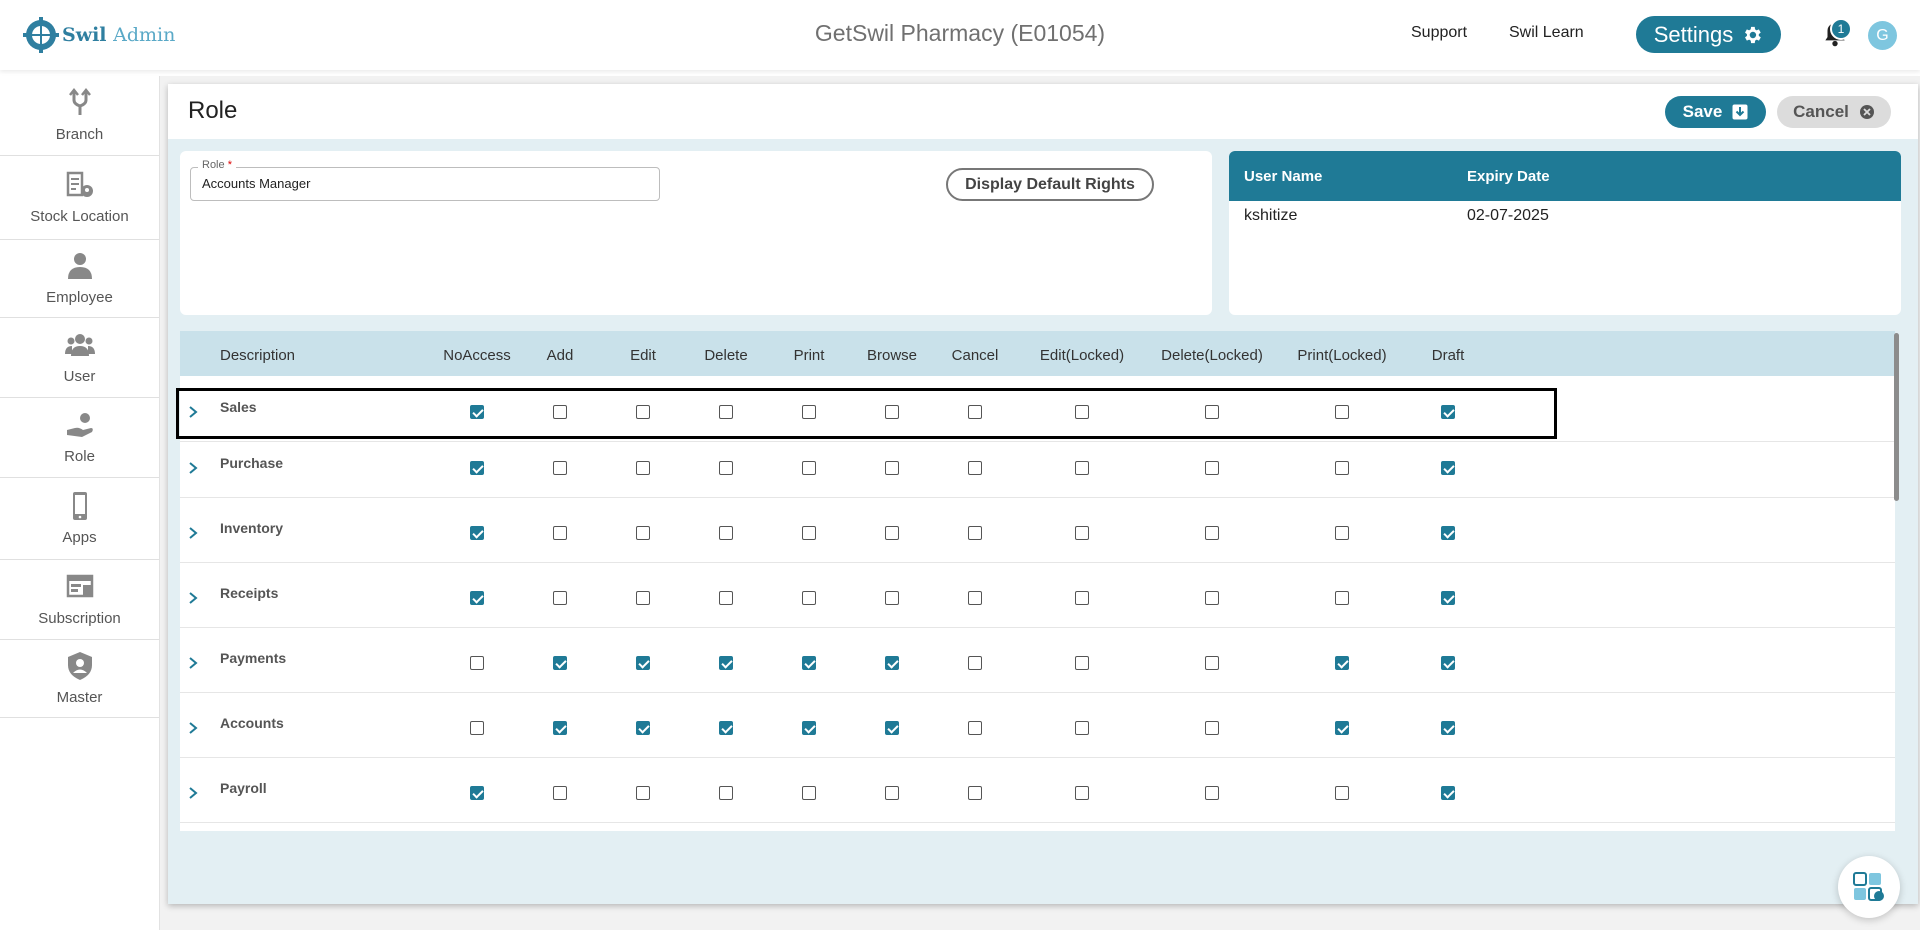 Image resolution: width=1920 pixels, height=930 pixels. I want to click on swil-learn-link: Swil Learn, so click(1546, 33).